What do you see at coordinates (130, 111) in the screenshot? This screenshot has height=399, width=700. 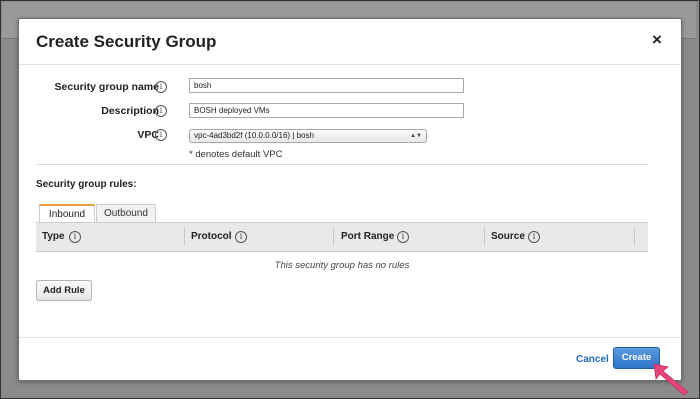 I see `description-label: Description` at bounding box center [130, 111].